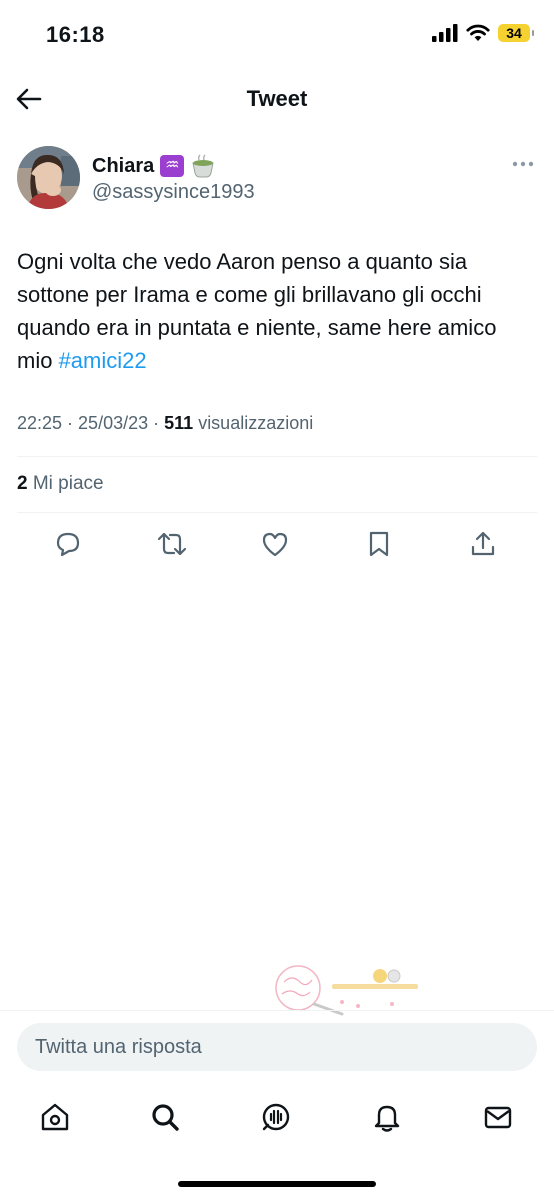  I want to click on share-icon, so click(483, 543).